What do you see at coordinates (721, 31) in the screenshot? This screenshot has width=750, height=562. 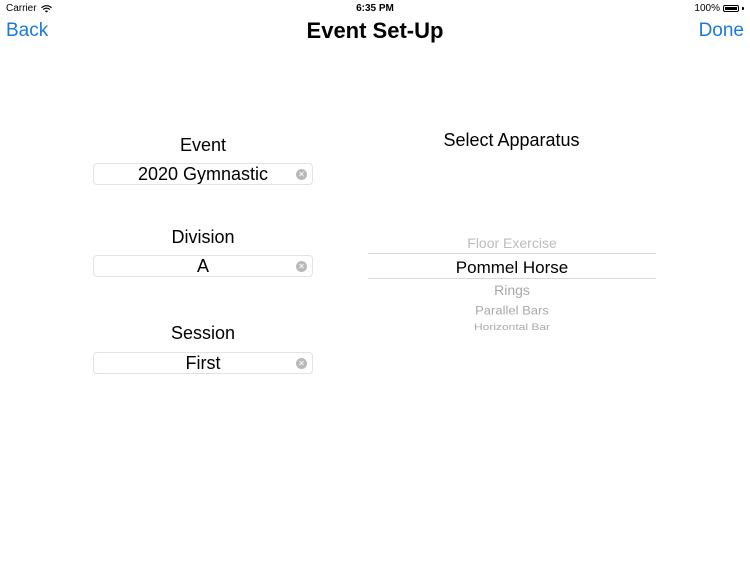 I see `done-button: Done` at bounding box center [721, 31].